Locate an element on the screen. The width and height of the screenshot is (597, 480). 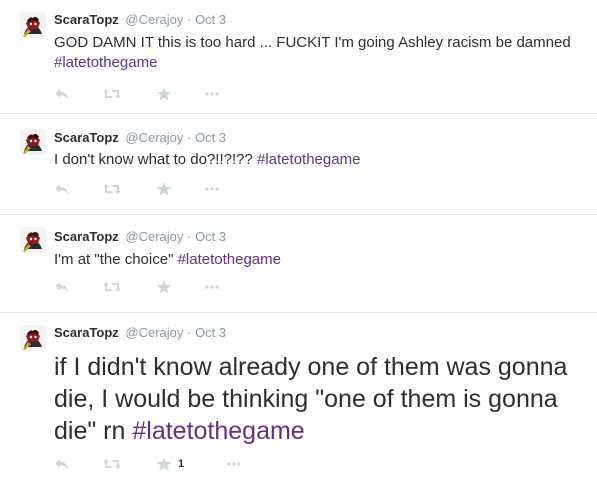
tweet-text-body: I'm at "the choice" is located at coordinates (116, 259).